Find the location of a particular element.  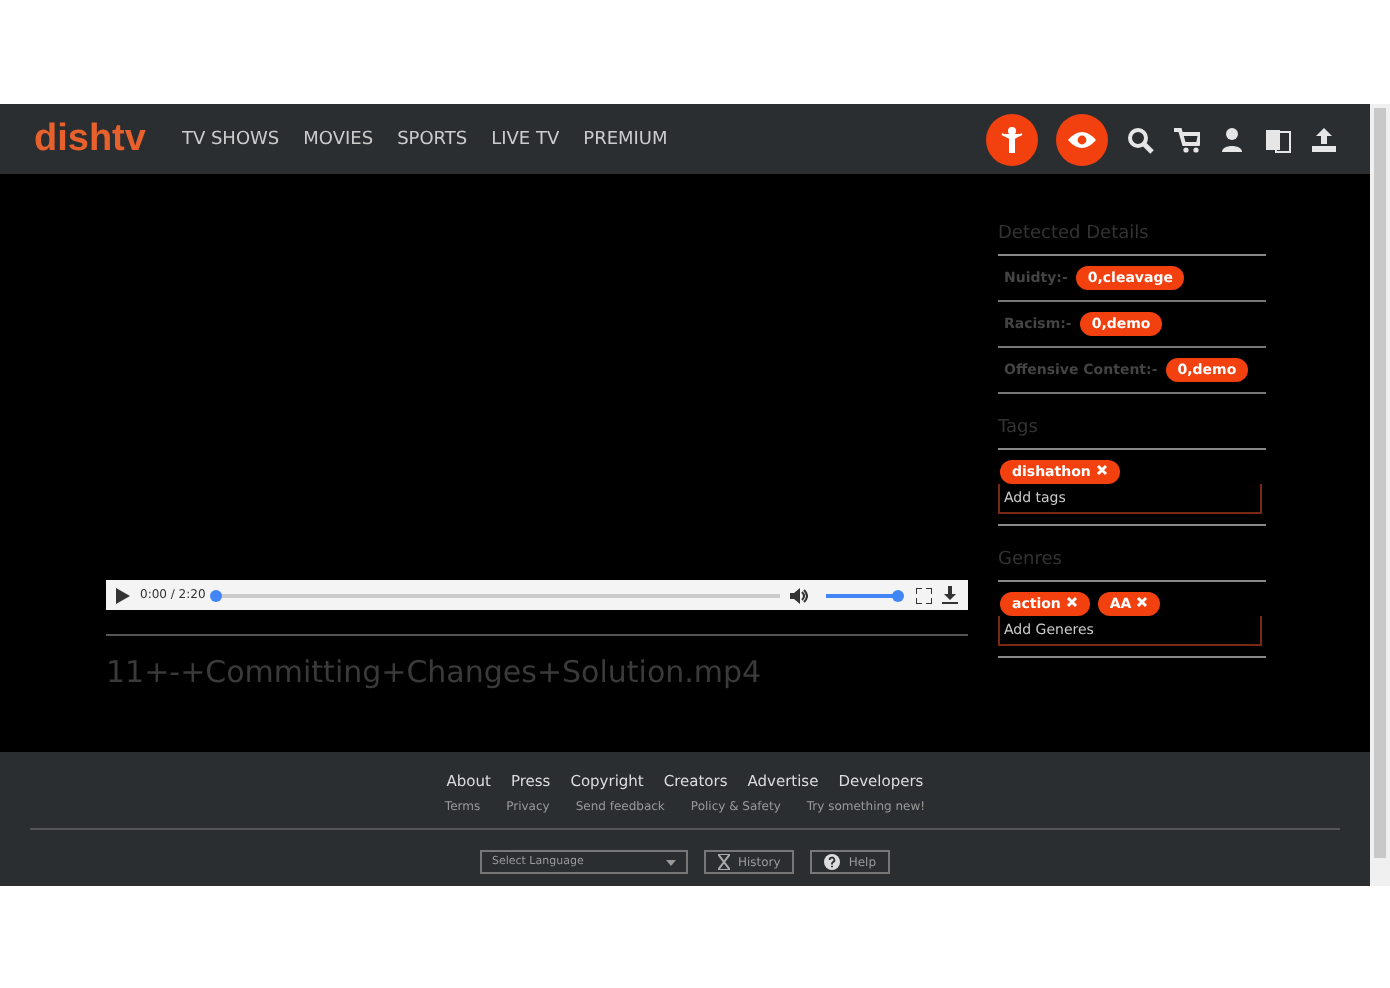

hourglass-icon is located at coordinates (723, 862).